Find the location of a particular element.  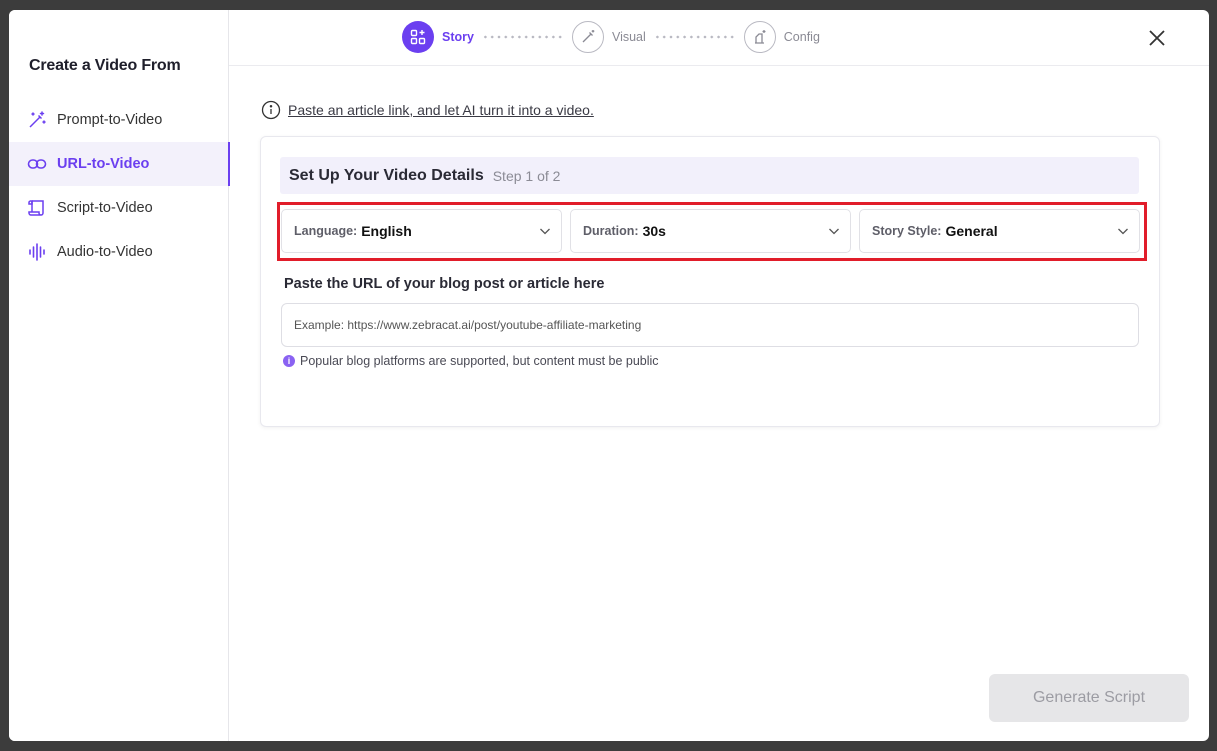

sidebar-title: Create a Video From is located at coordinates (105, 65).